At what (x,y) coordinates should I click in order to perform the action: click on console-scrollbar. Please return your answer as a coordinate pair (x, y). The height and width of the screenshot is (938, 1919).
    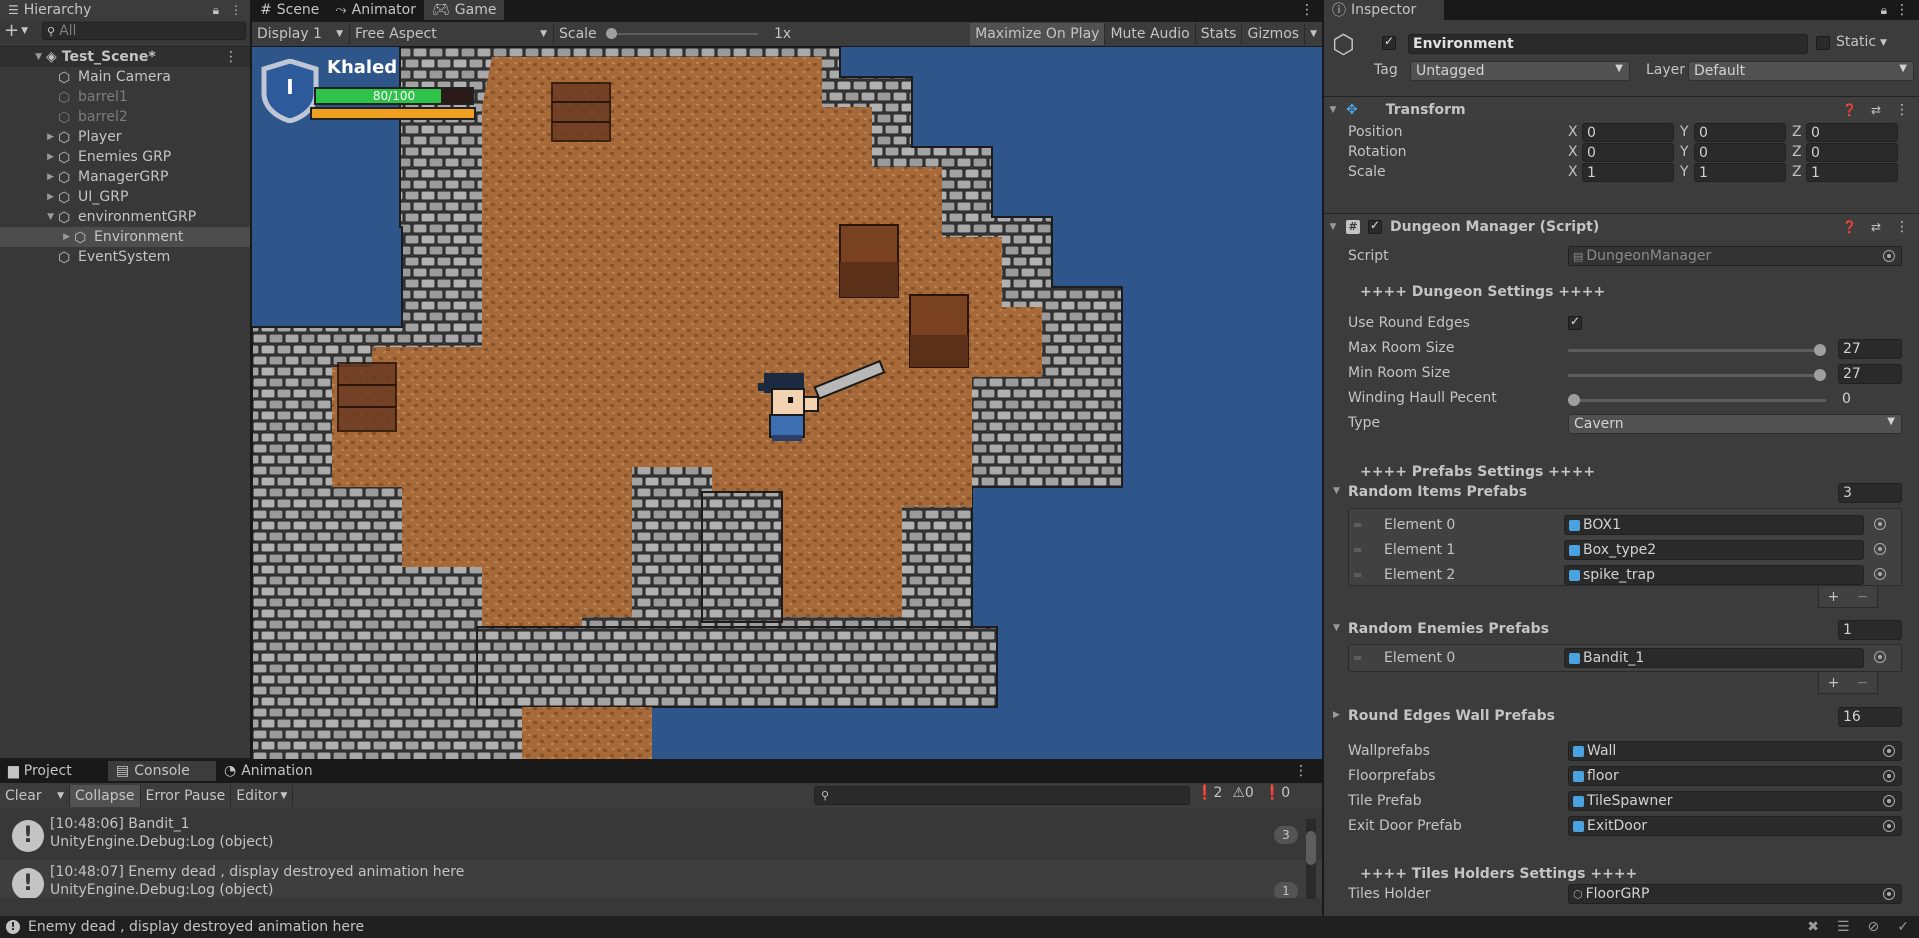
    Looking at the image, I should click on (1311, 859).